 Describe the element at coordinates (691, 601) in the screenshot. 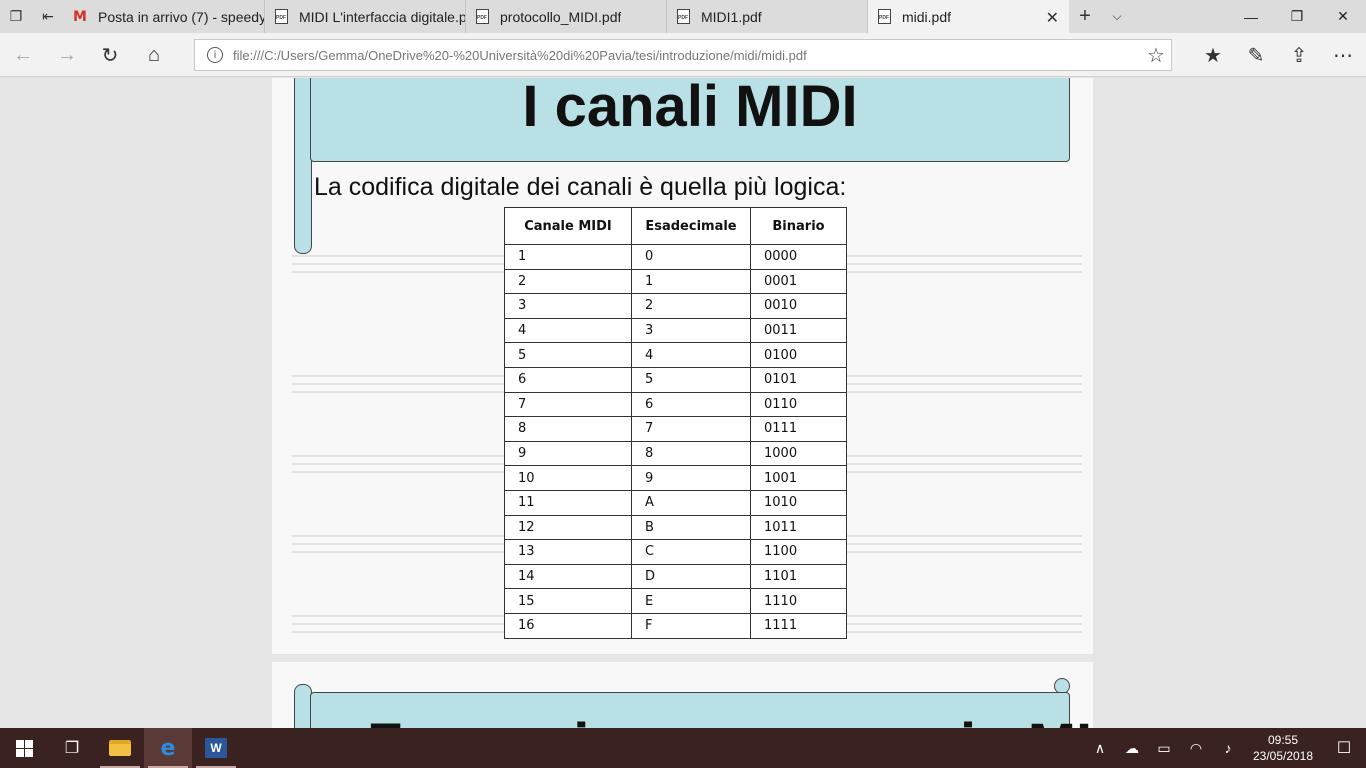

I see `table-cell: E` at that location.